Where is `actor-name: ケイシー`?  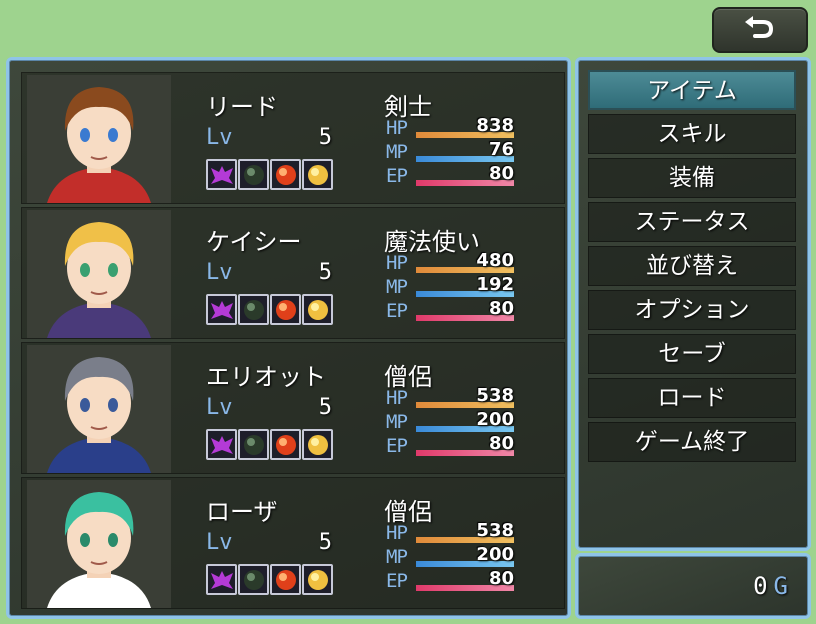
actor-name: ケイシー is located at coordinates (254, 242).